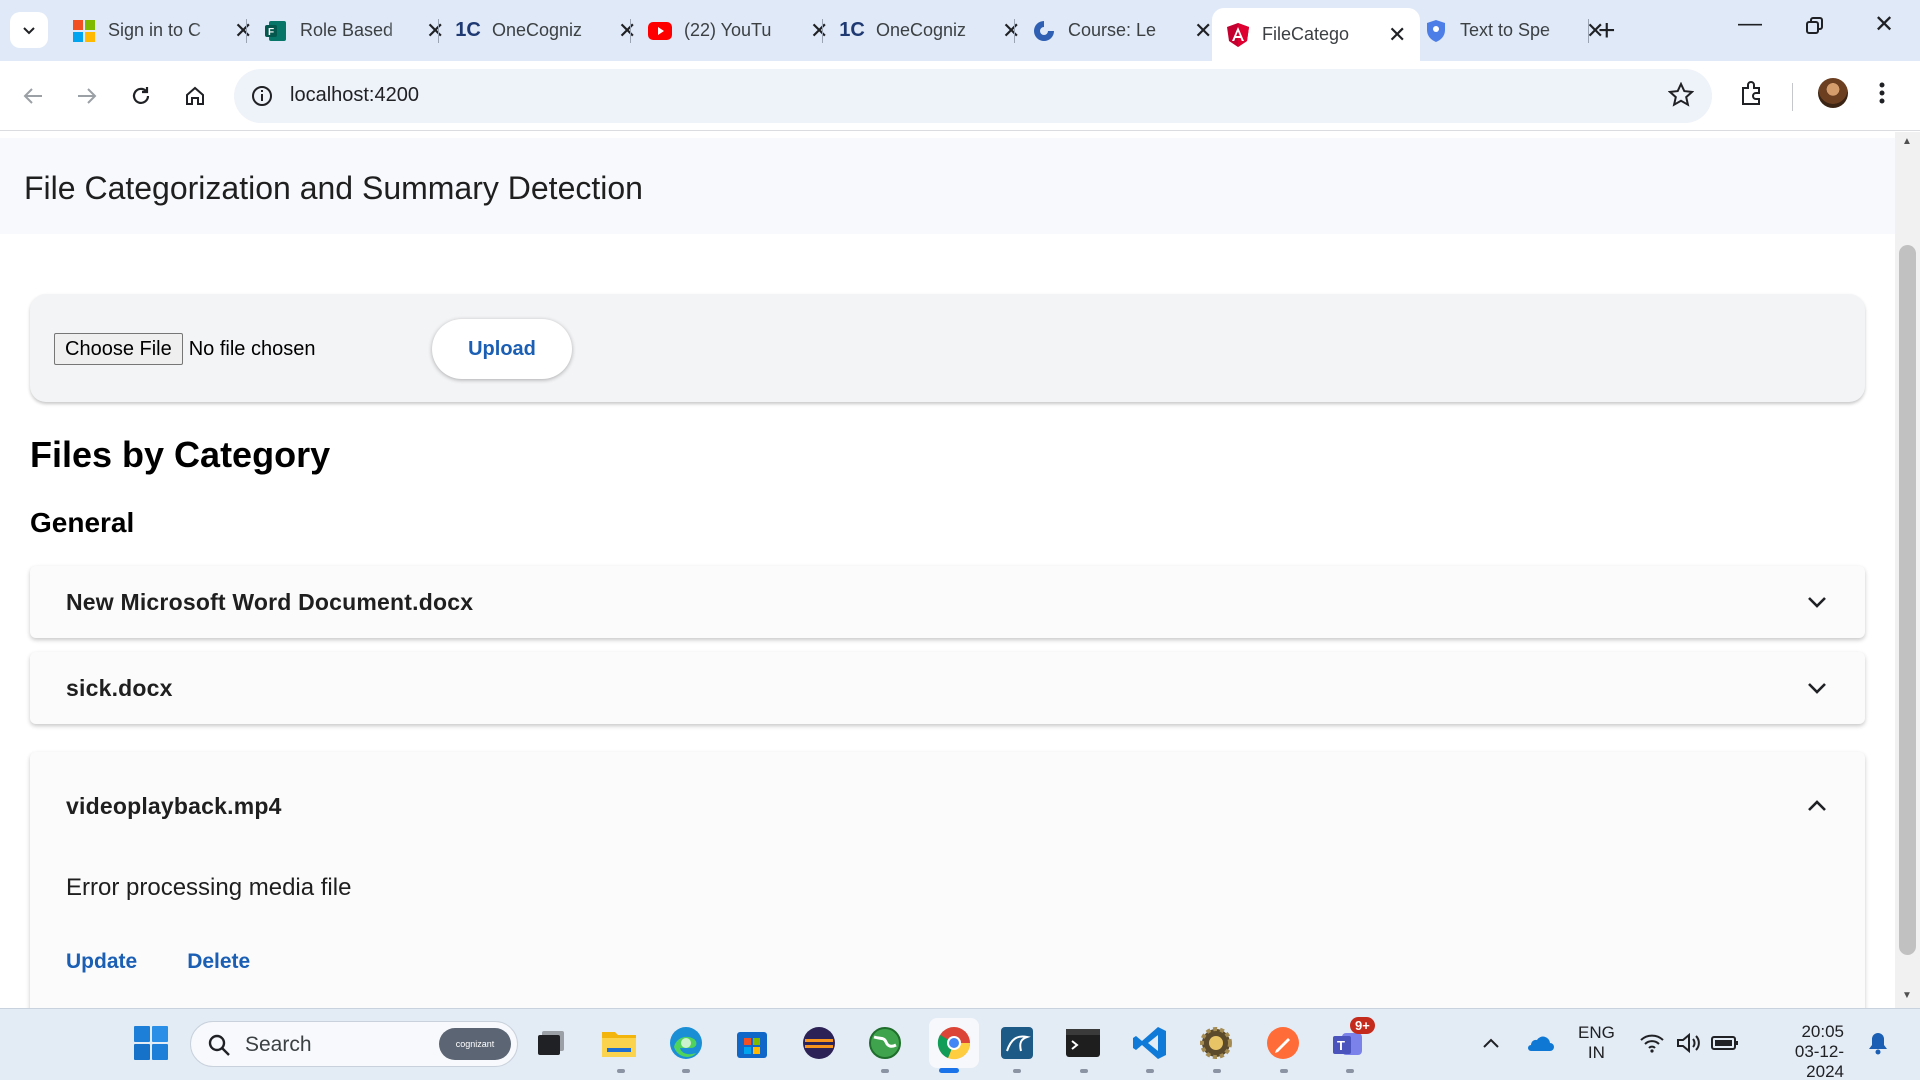  Describe the element at coordinates (752, 1043) in the screenshot. I see `microsoft-store-icon` at that location.